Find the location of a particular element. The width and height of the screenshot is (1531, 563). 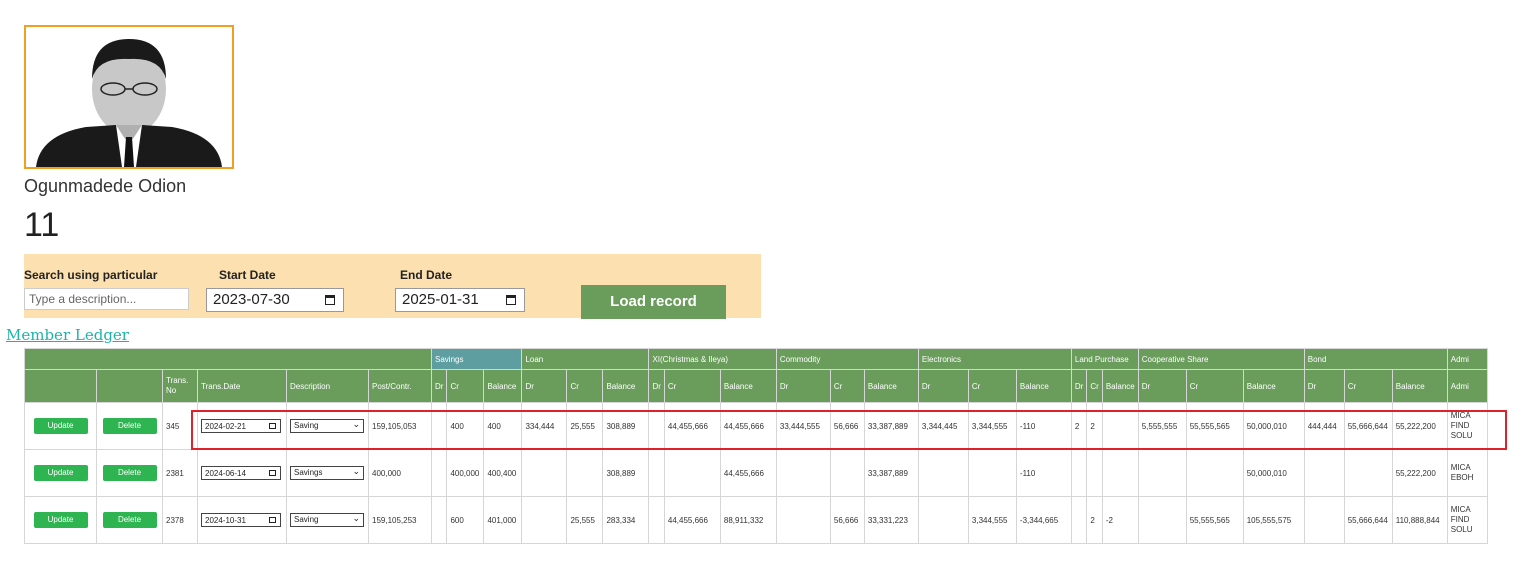

cell-savings-balance: 400 is located at coordinates (503, 426).